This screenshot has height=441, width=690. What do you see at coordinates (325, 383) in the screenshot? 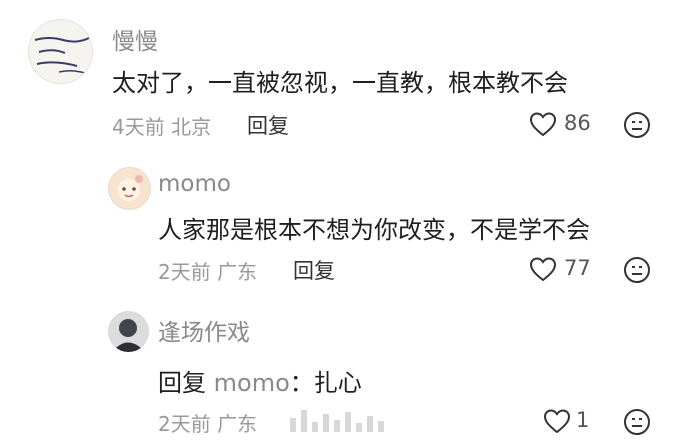
I see `reply-text: ：扎心` at bounding box center [325, 383].